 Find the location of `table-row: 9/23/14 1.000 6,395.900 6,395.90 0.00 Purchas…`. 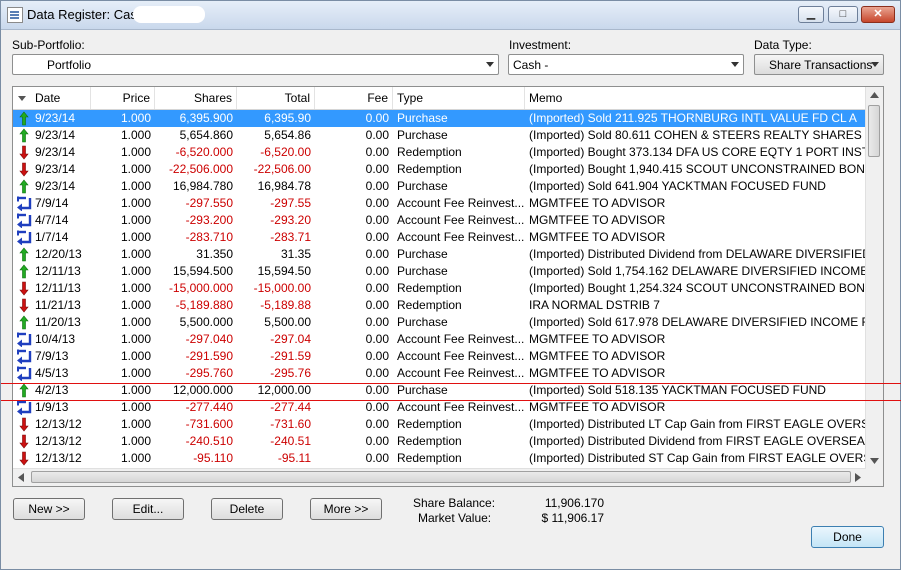

table-row: 9/23/14 1.000 6,395.900 6,395.90 0.00 Purchas… is located at coordinates (440, 118).